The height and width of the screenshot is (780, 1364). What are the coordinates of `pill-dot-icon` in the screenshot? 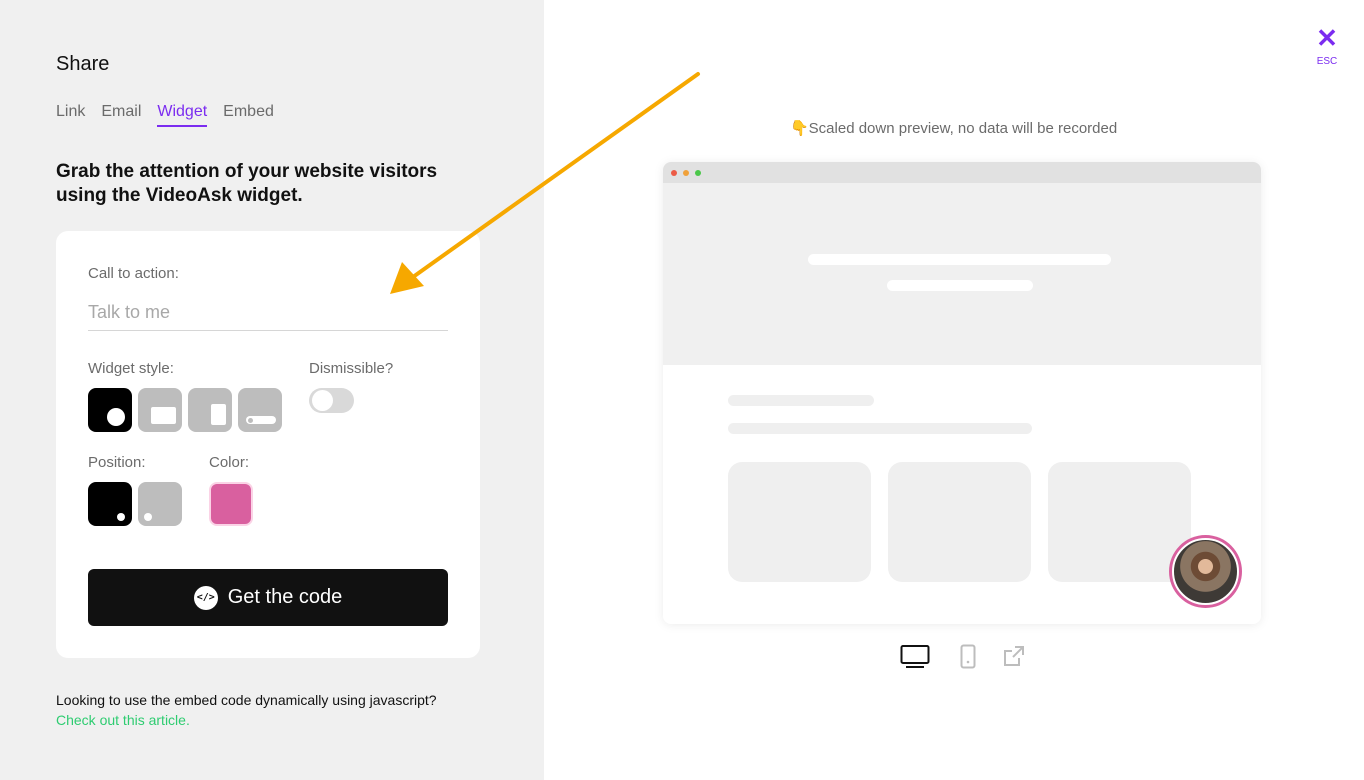 It's located at (250, 420).